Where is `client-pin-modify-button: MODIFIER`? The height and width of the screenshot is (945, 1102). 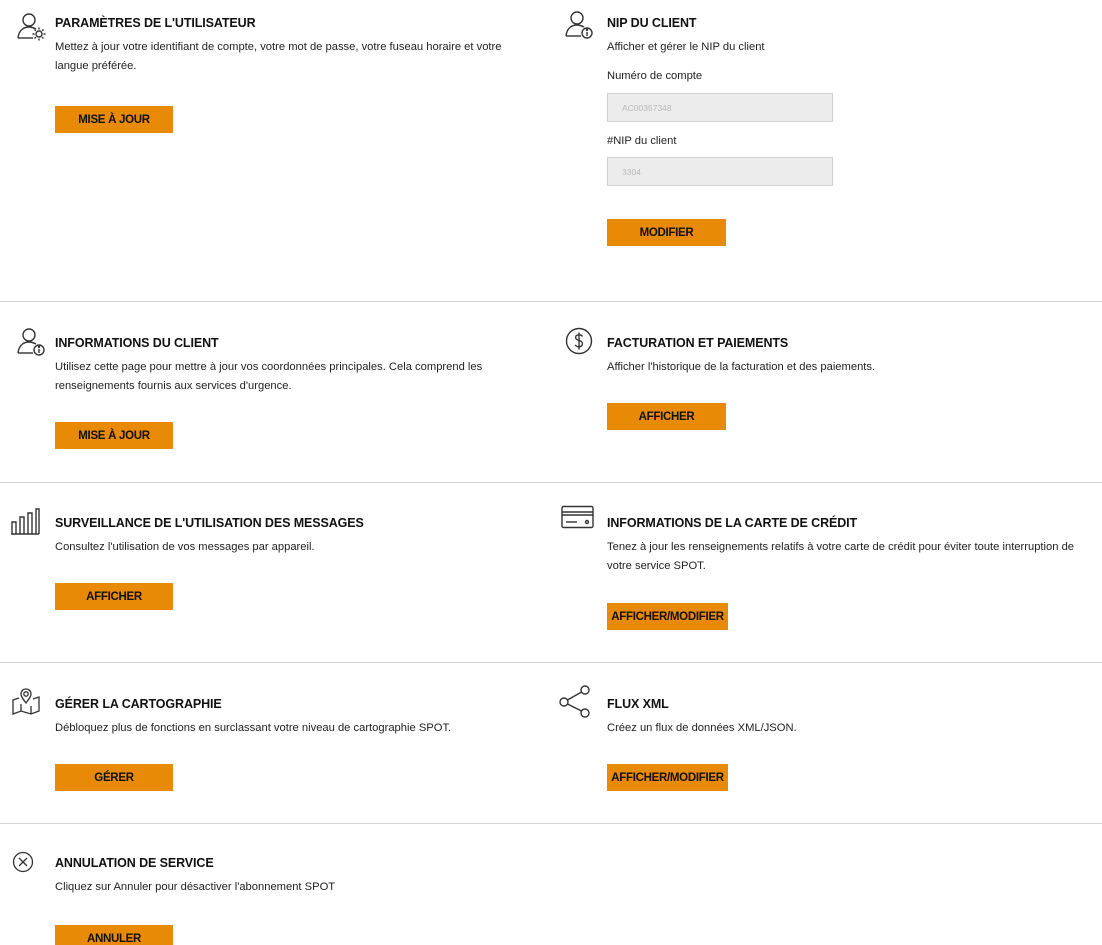 client-pin-modify-button: MODIFIER is located at coordinates (666, 232).